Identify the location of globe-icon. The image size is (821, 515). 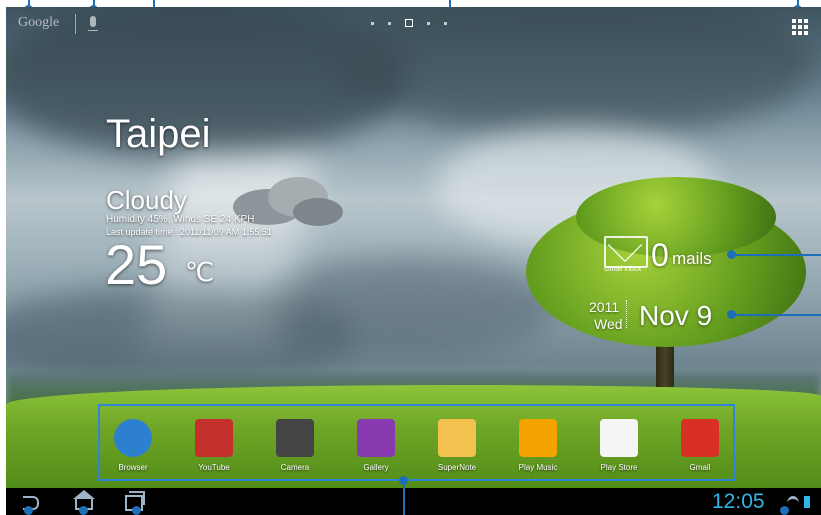
(133, 438).